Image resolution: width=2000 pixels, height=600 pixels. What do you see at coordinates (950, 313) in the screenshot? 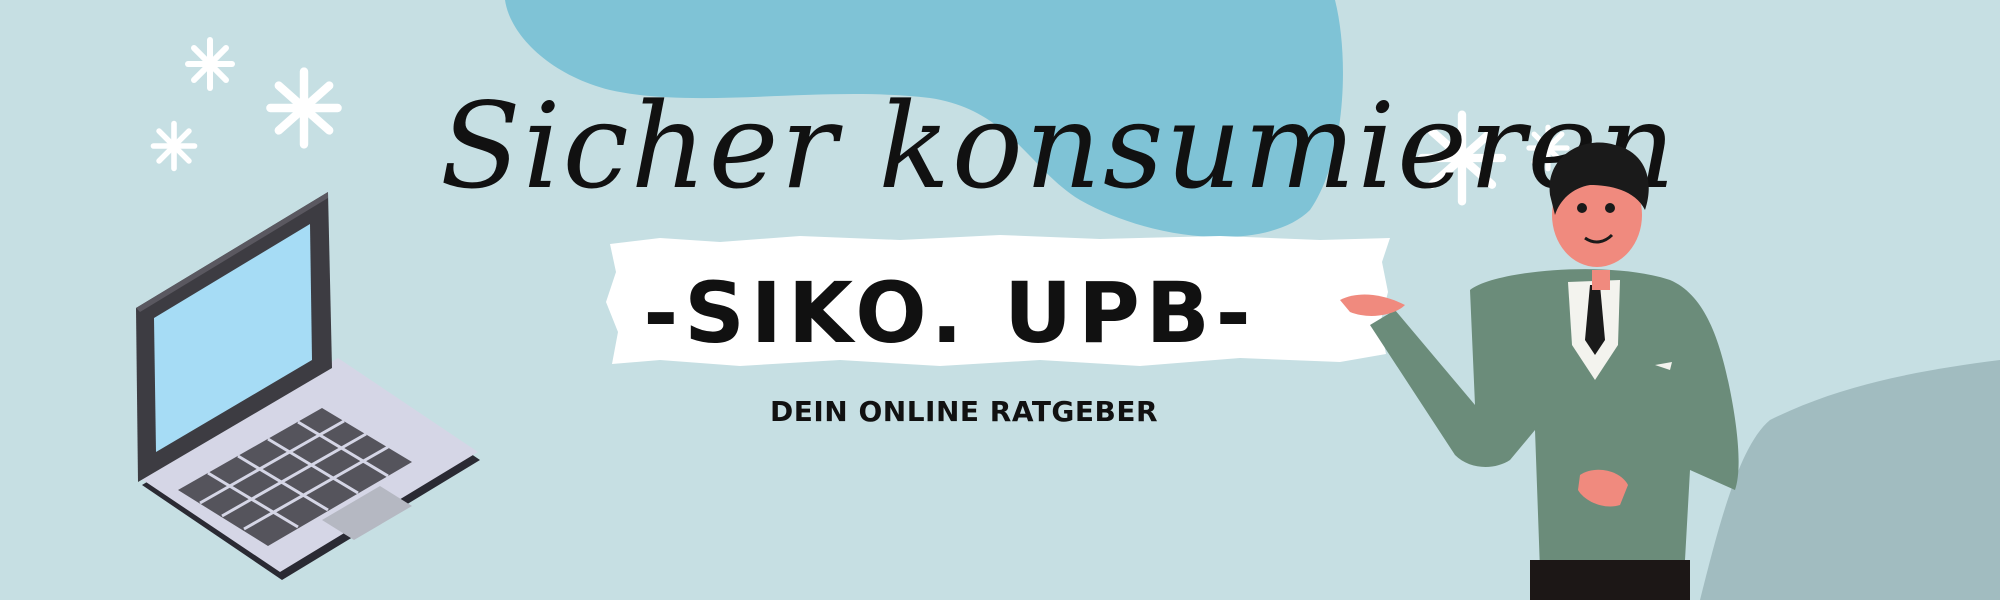
I see `main-title: -SIKO. UPB-` at bounding box center [950, 313].